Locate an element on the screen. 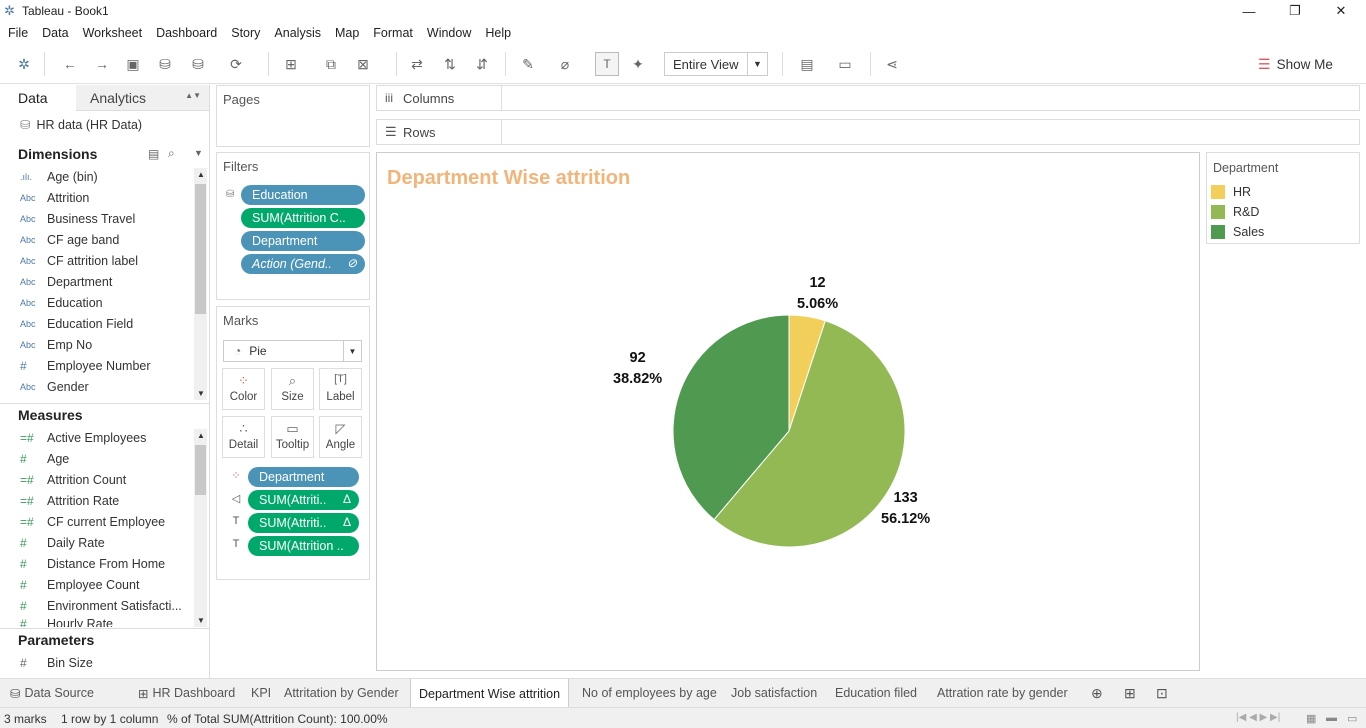 The image size is (1366, 728). field-business-travel: Abc Business Travel is located at coordinates (77, 219).